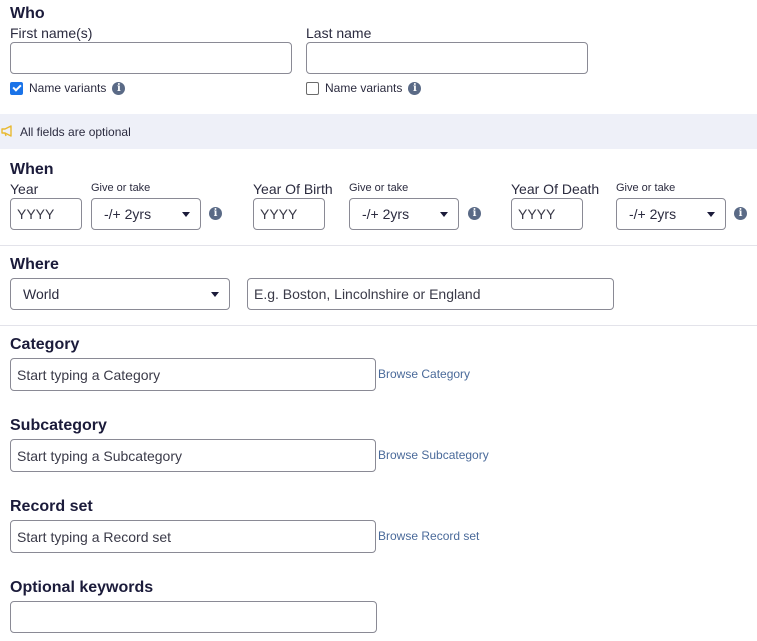 Image resolution: width=757 pixels, height=641 pixels. Describe the element at coordinates (16, 88) in the screenshot. I see `first-name-variants-checkbox` at that location.